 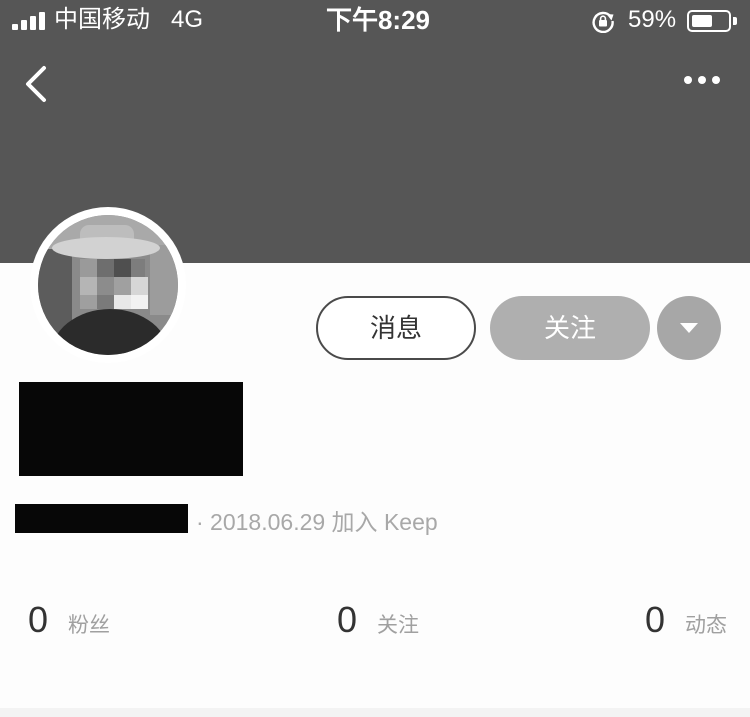 I want to click on more-button, so click(x=702, y=80).